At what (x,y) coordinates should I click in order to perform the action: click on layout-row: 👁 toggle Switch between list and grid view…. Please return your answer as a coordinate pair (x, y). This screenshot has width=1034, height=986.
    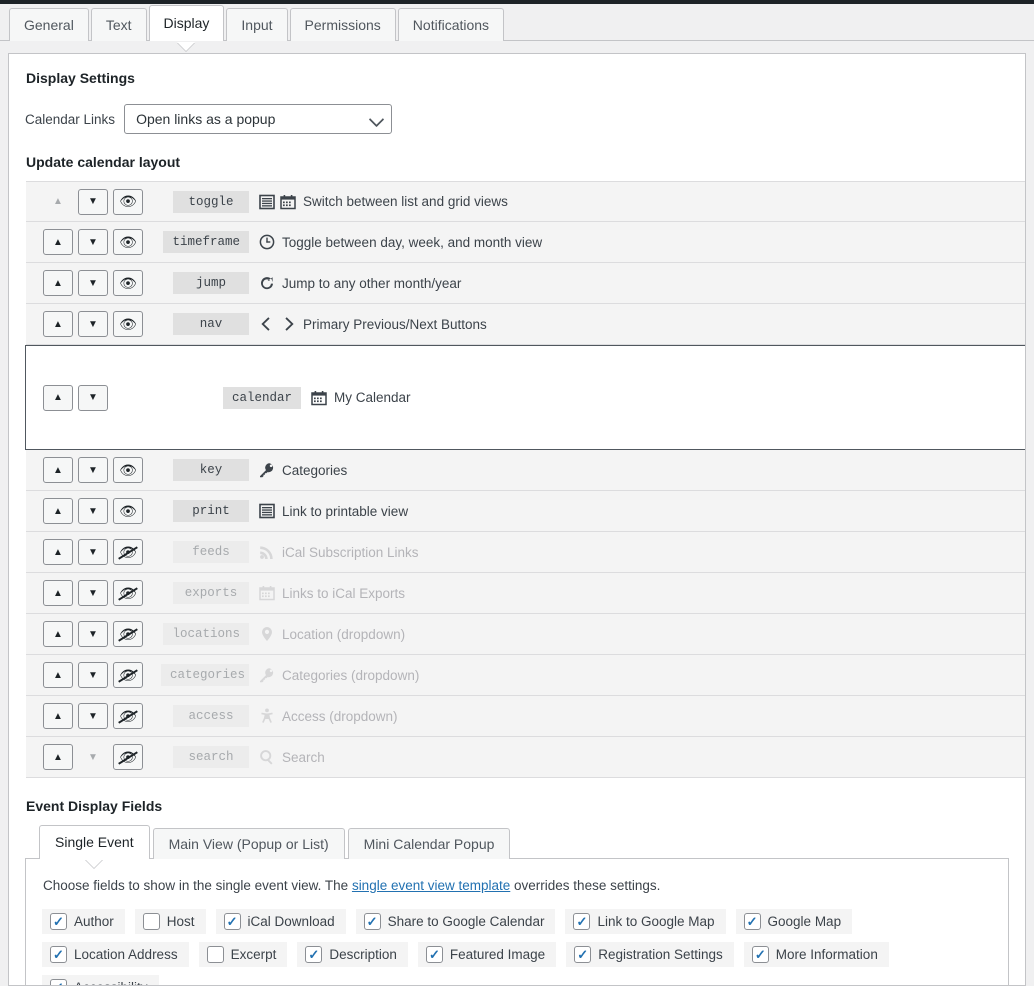
    Looking at the image, I should click on (525, 201).